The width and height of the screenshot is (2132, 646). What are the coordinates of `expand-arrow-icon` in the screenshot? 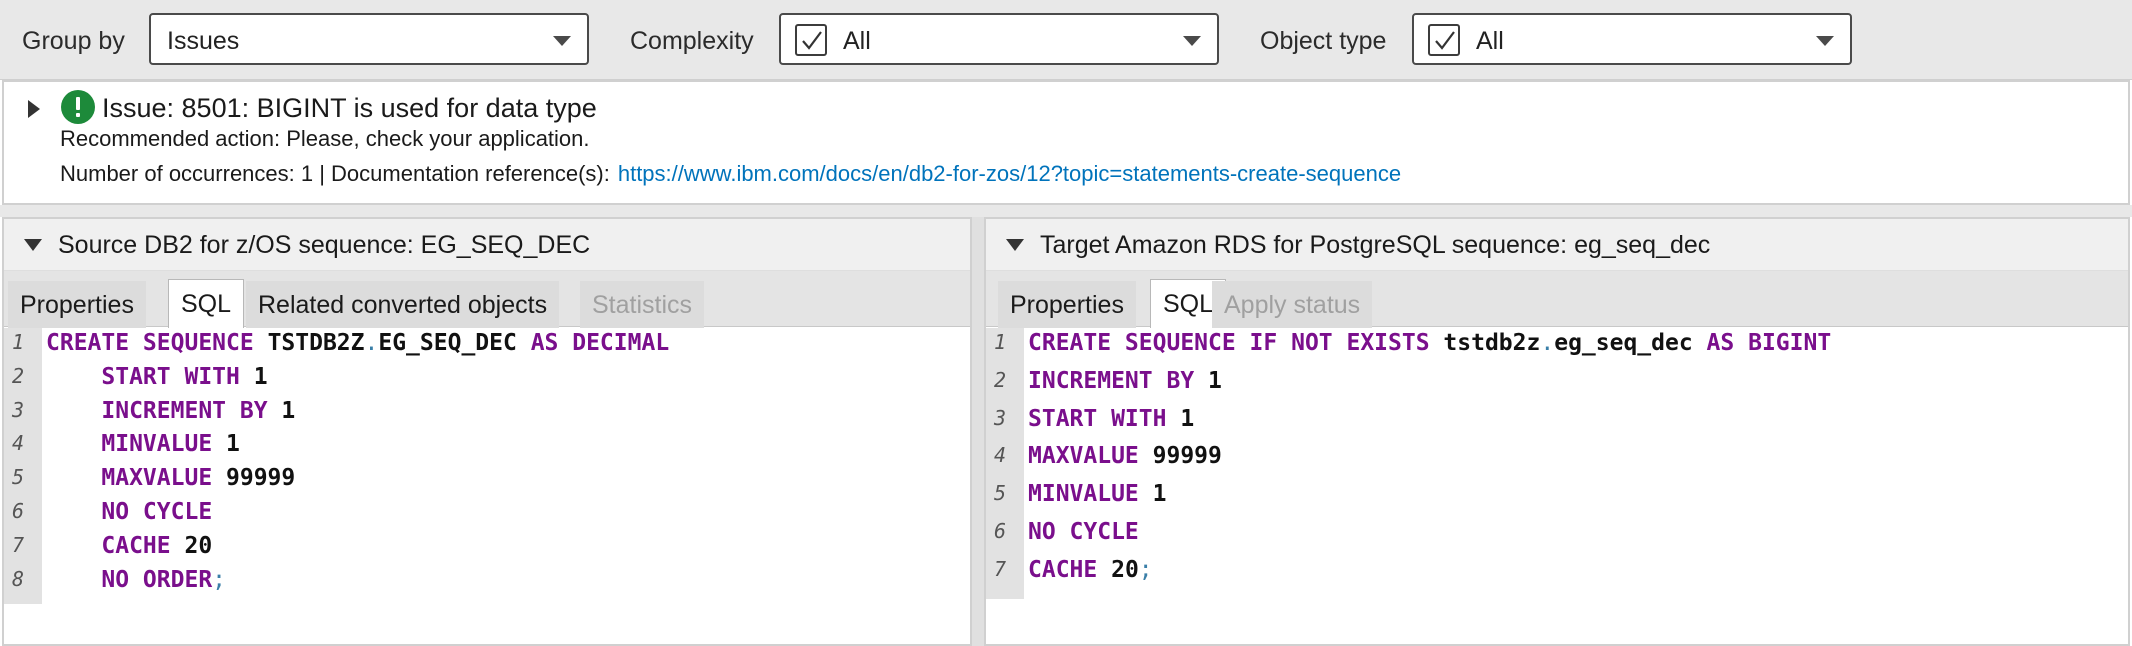 It's located at (34, 109).